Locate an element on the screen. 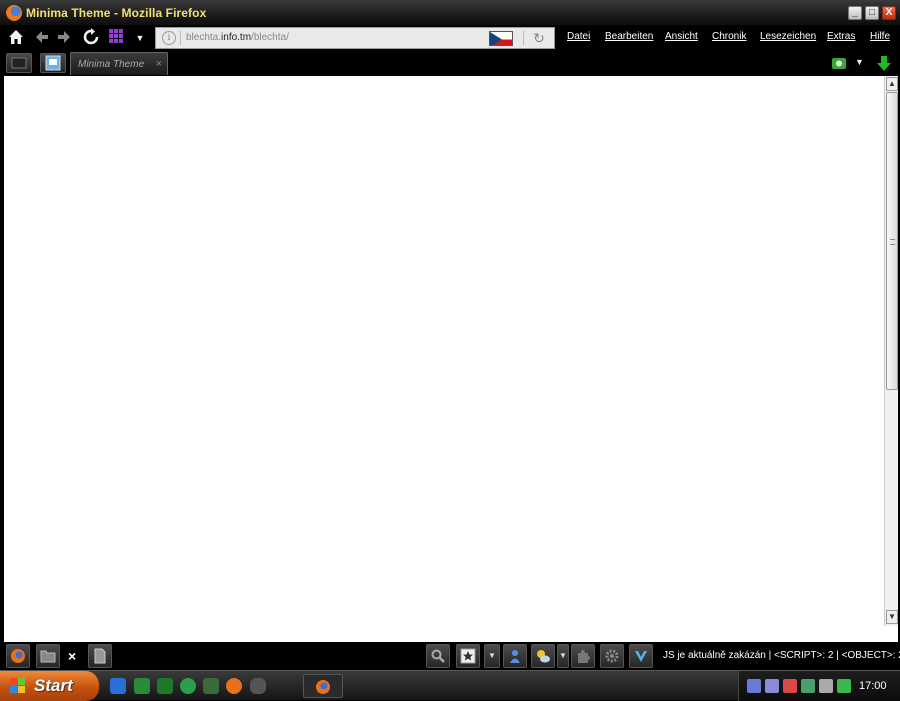 The height and width of the screenshot is (701, 900). scroll-grip is located at coordinates (892, 242).